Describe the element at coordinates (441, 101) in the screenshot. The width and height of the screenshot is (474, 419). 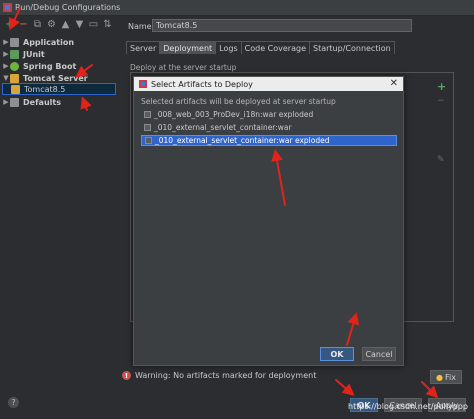
I see `remove-artifact-icon: −` at that location.